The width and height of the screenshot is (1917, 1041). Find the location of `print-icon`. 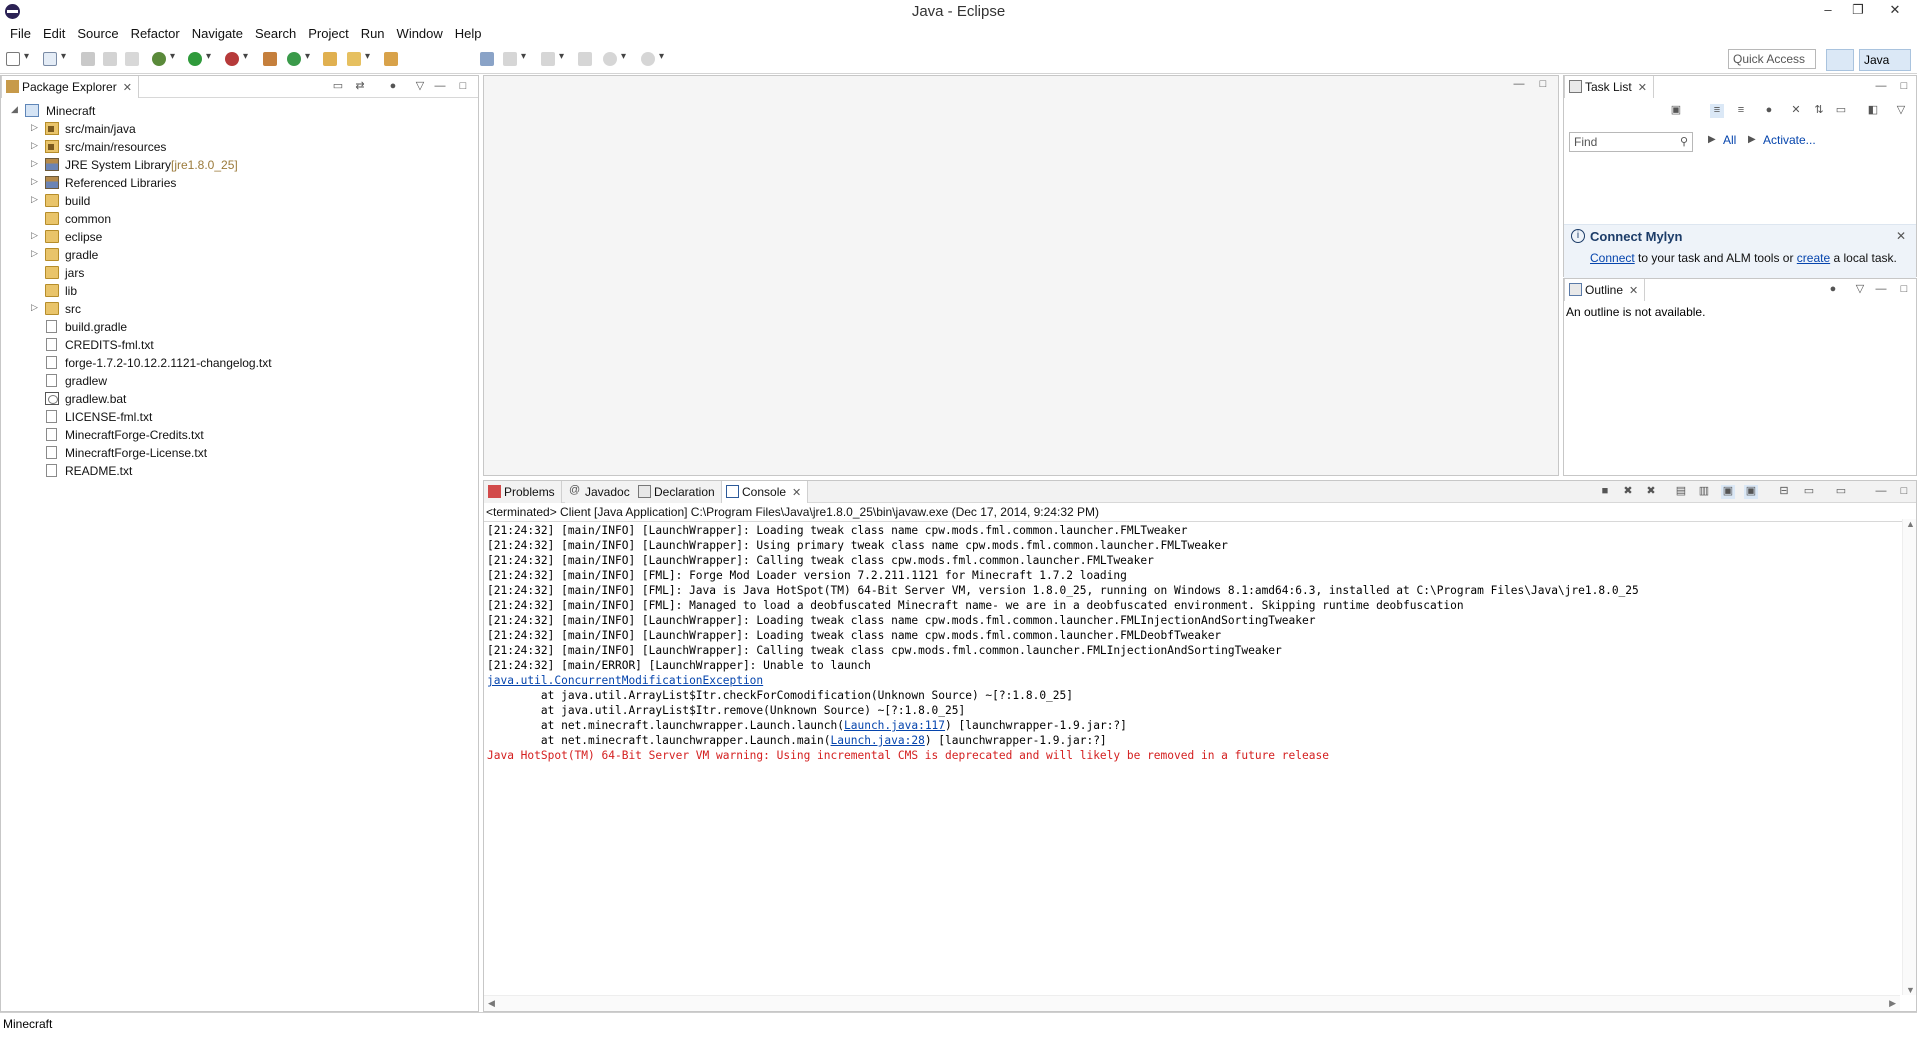

print-icon is located at coordinates (132, 59).